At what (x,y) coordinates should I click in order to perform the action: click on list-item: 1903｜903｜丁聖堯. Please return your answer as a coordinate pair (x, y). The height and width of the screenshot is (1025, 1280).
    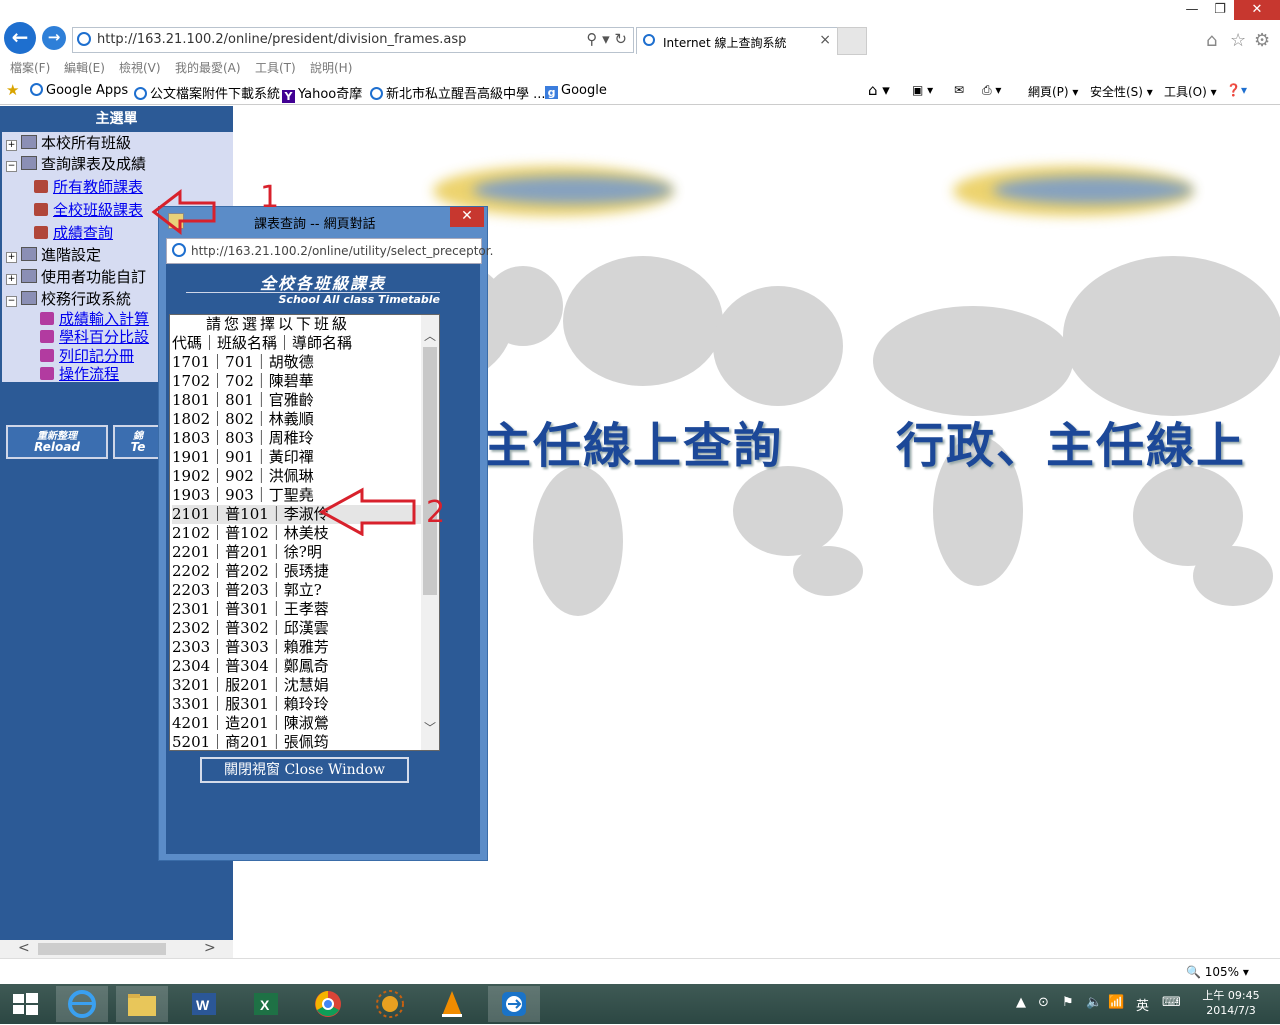
    Looking at the image, I should click on (243, 495).